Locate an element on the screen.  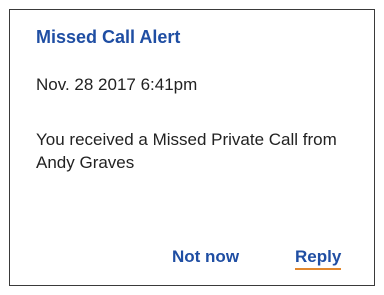
not-now-button: Not now is located at coordinates (205, 257).